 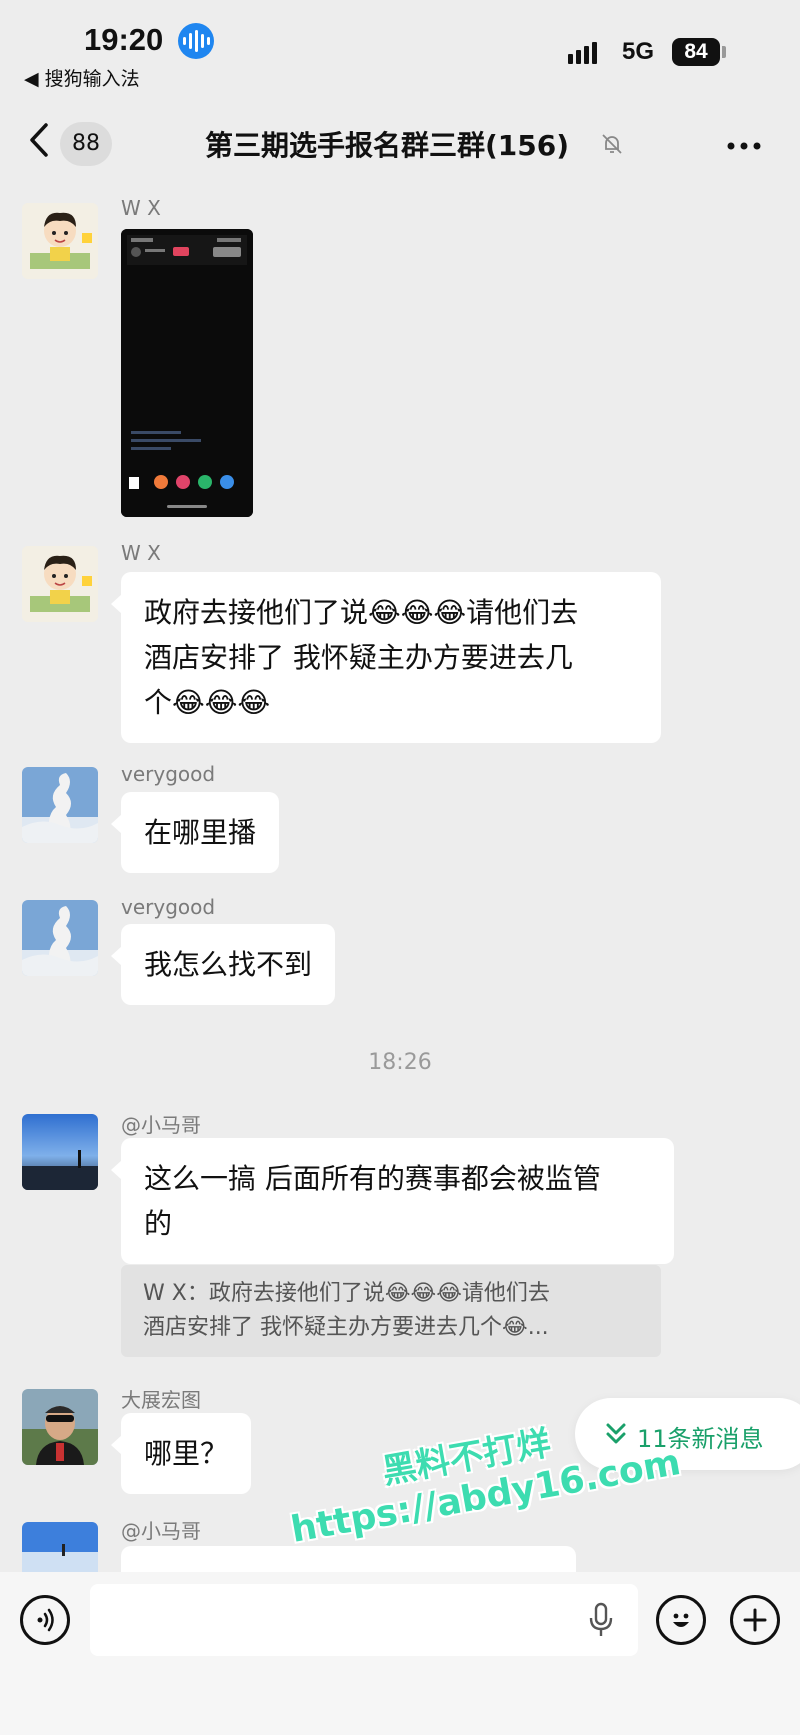 I want to click on message-line: 政府去接他们了说😂😂😂请他们去, so click(x=361, y=612).